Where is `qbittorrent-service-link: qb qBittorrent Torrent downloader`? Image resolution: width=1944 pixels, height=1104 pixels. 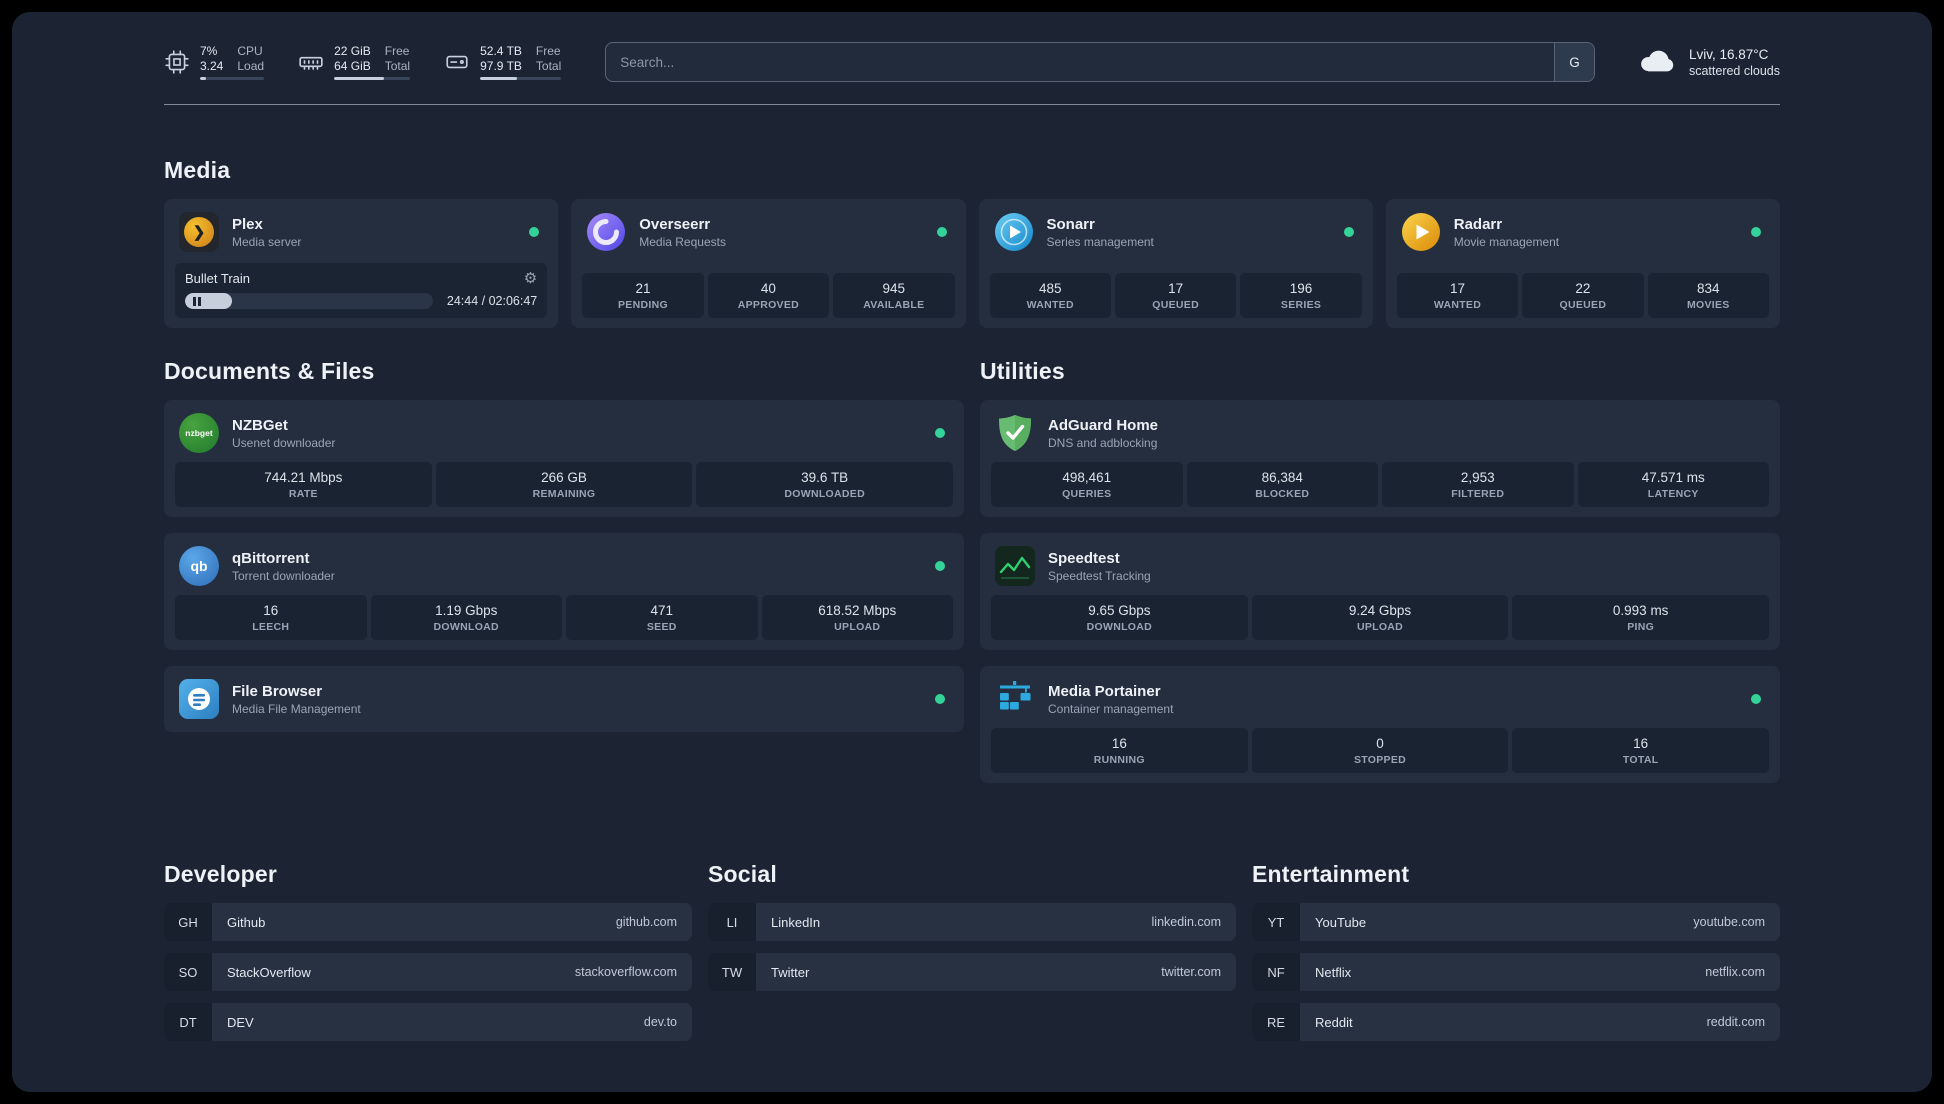 qbittorrent-service-link: qb qBittorrent Torrent downloader is located at coordinates (564, 569).